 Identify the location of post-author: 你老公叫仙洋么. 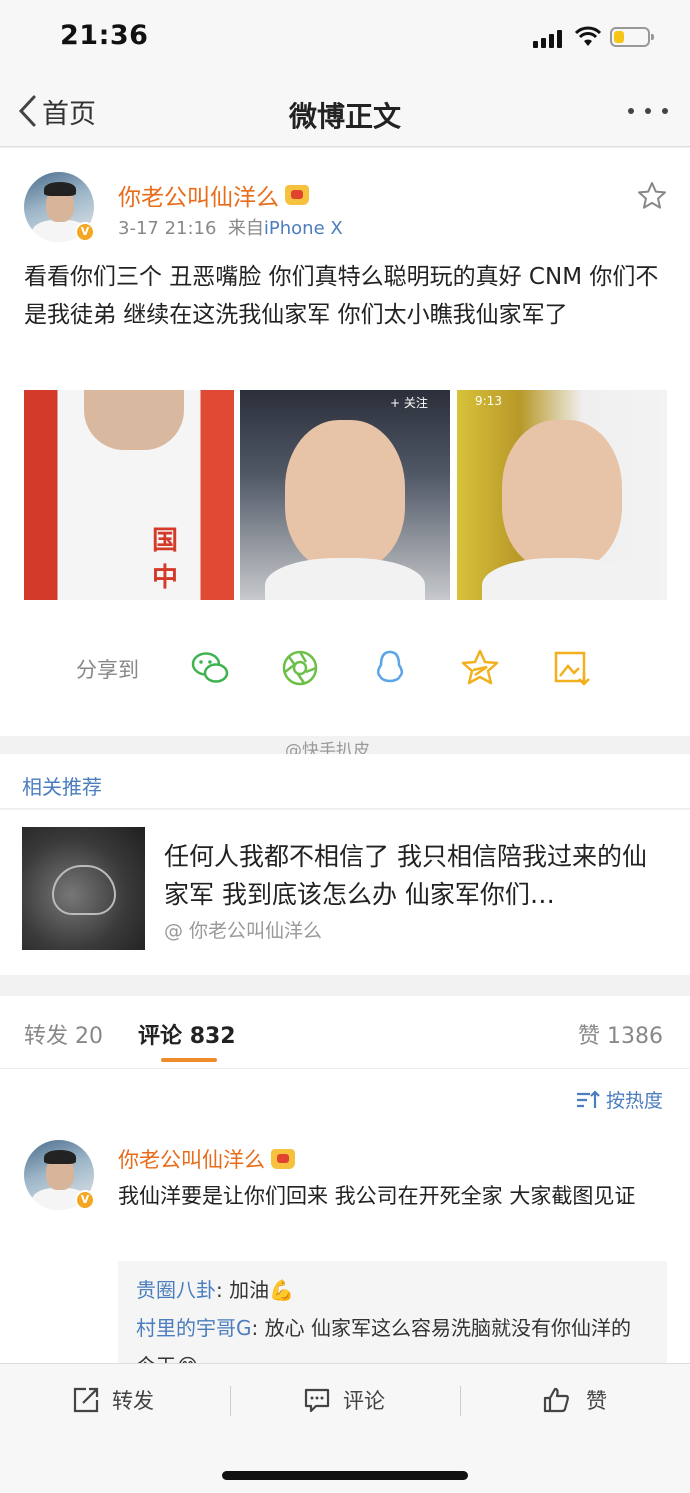
(213, 195).